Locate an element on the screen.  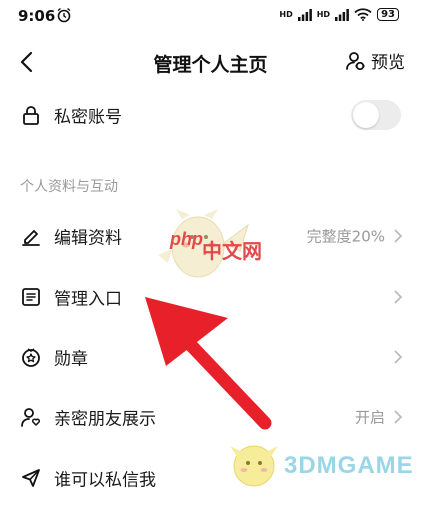
wifi-icon is located at coordinates (363, 14).